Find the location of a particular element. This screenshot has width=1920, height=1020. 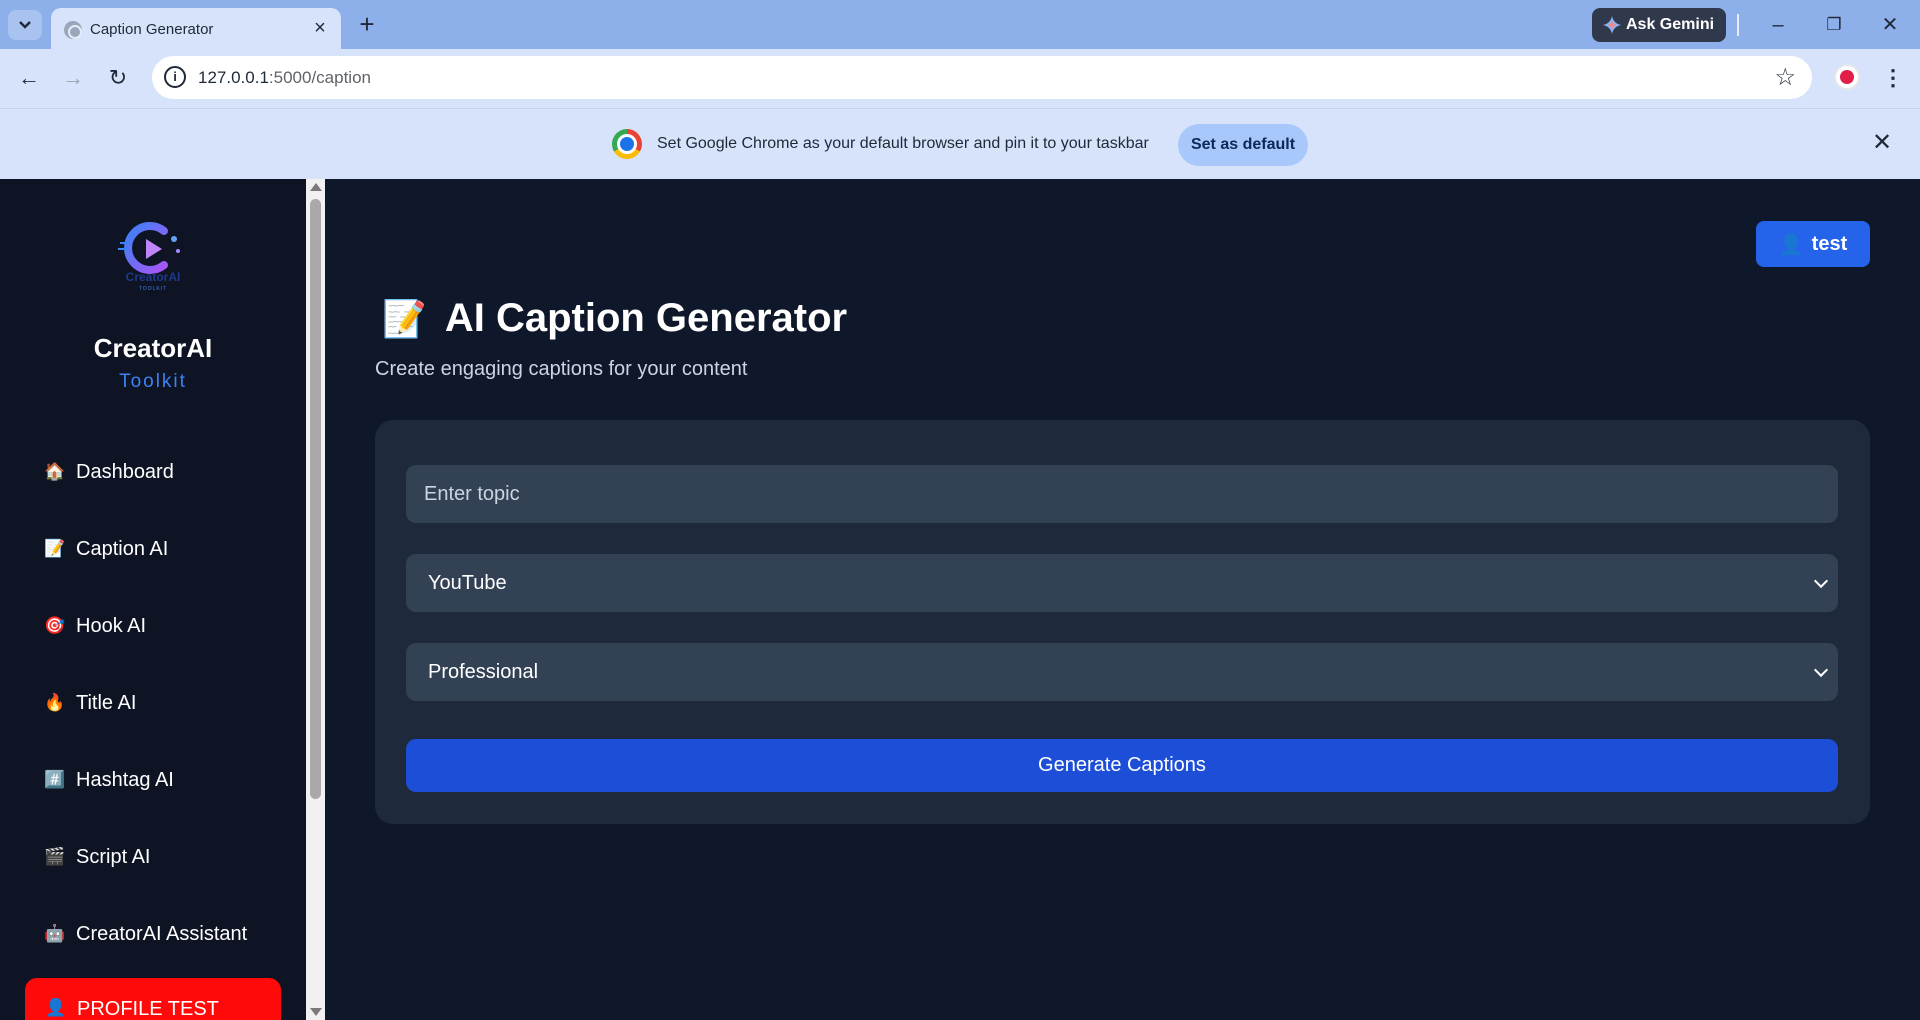

robot-icon: 🤖 is located at coordinates (55, 933).